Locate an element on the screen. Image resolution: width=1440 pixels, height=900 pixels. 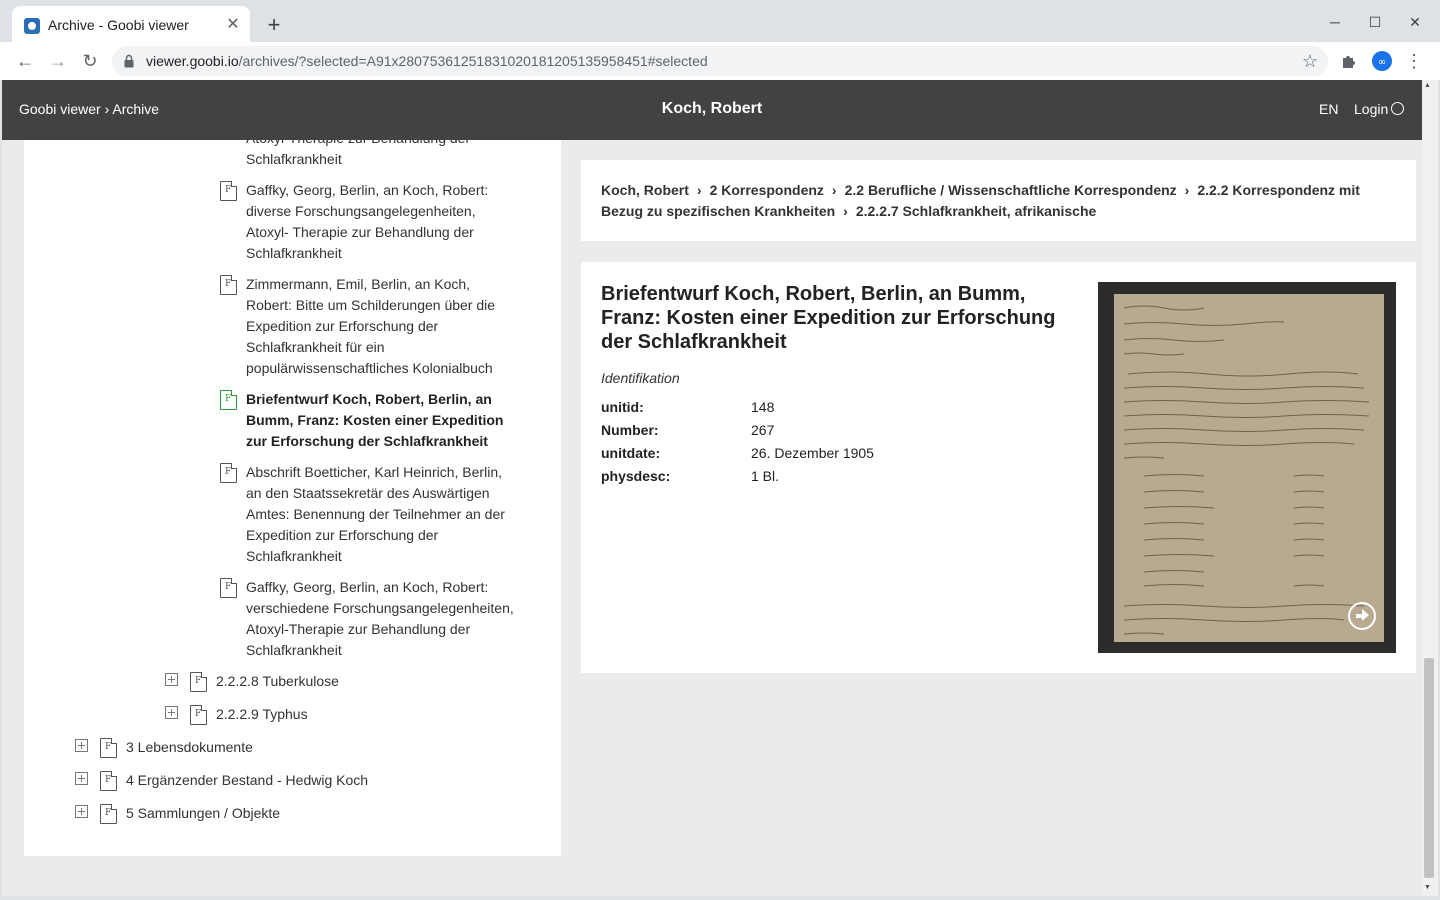
profile-avatar-icon: ∞ is located at coordinates (1382, 61).